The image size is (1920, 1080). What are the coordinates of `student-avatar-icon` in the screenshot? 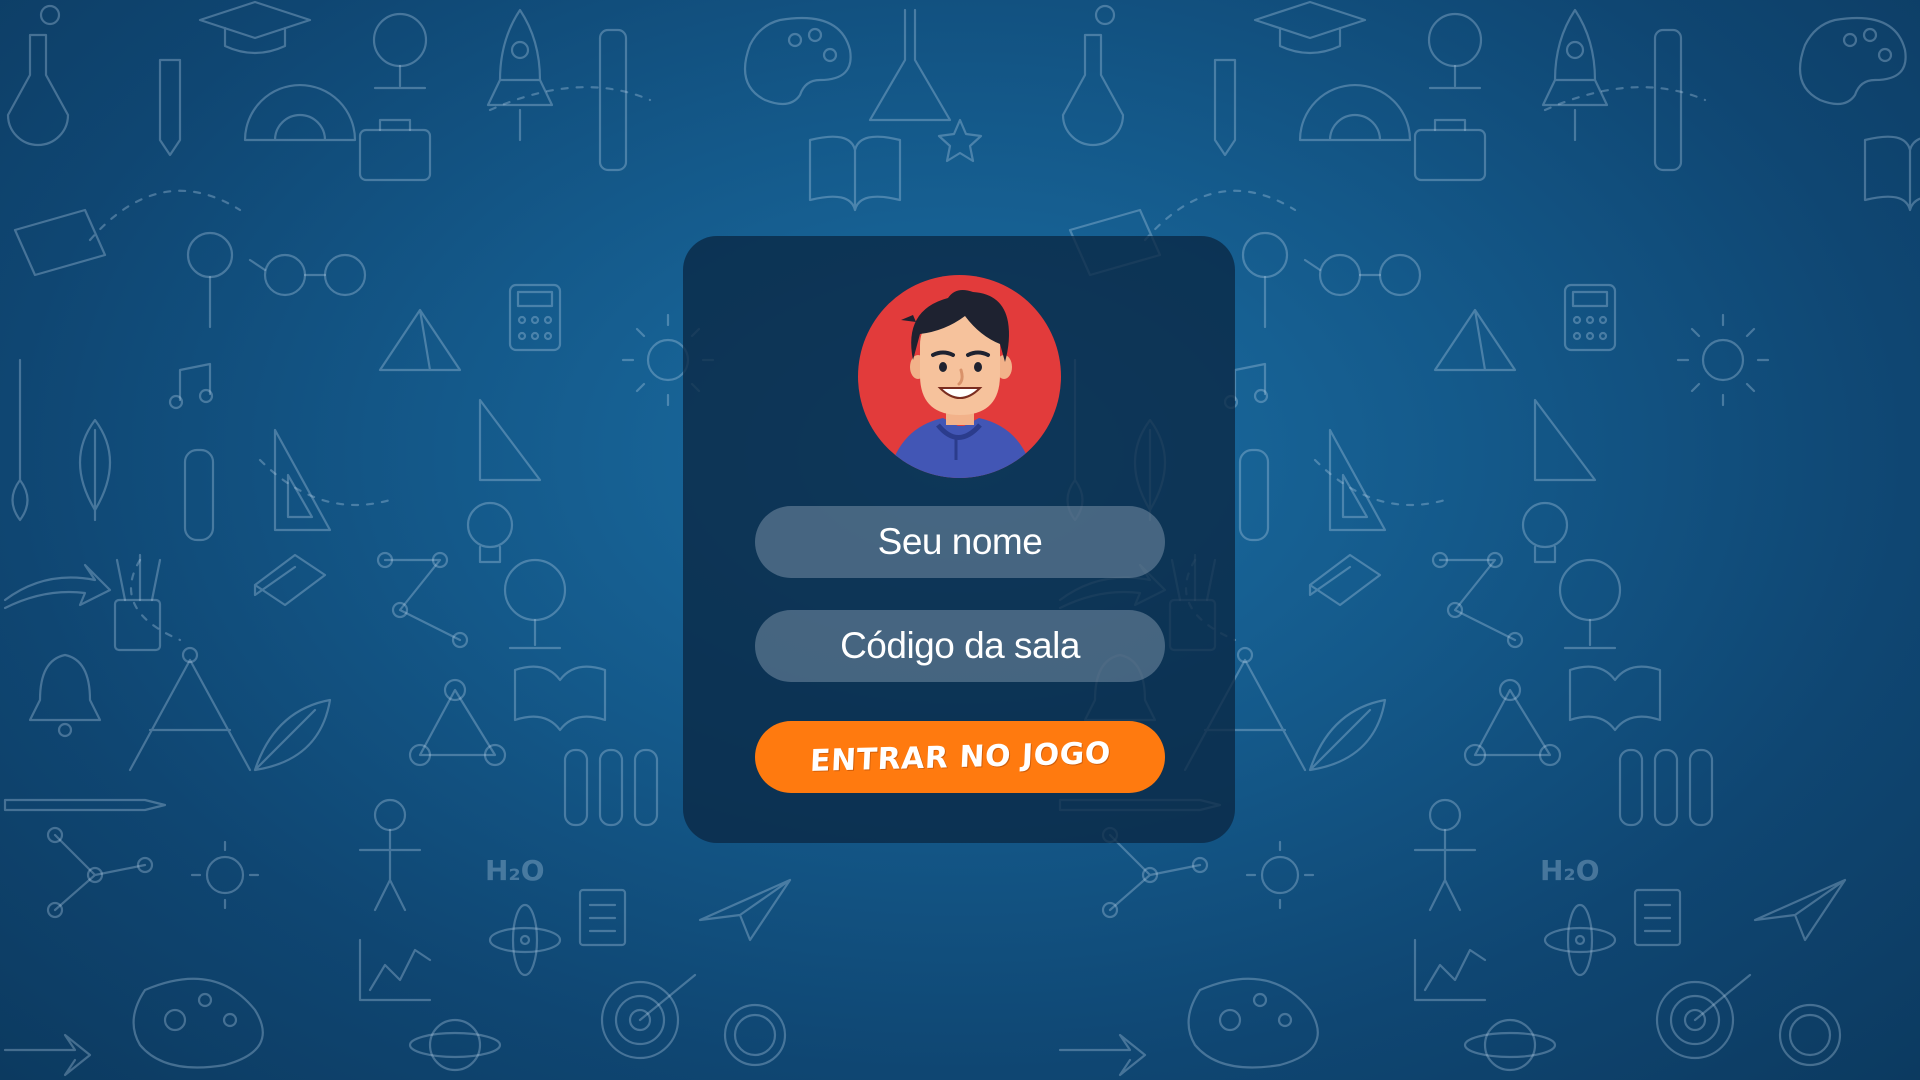 It's located at (959, 376).